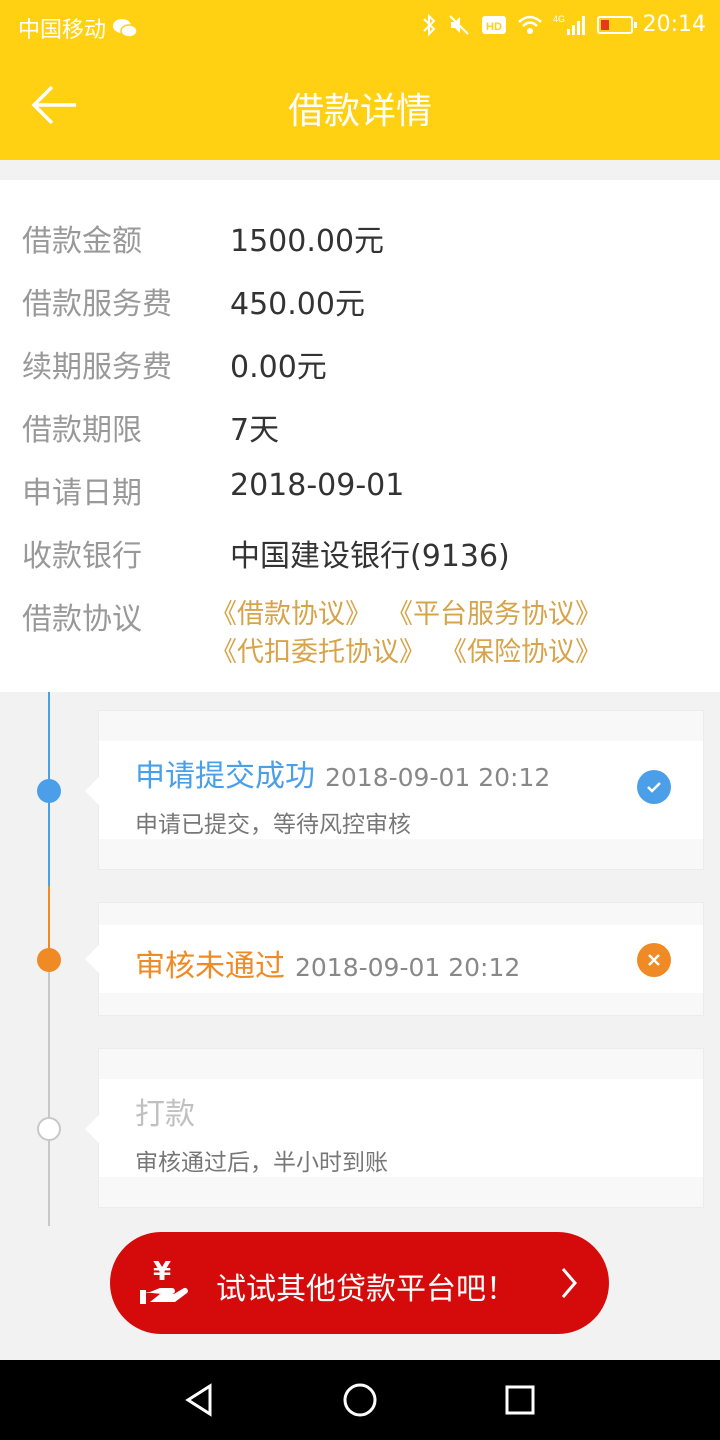 This screenshot has width=720, height=1440. Describe the element at coordinates (494, 611) in the screenshot. I see `link-platform-service-agreement: 《平台服务协议》` at that location.